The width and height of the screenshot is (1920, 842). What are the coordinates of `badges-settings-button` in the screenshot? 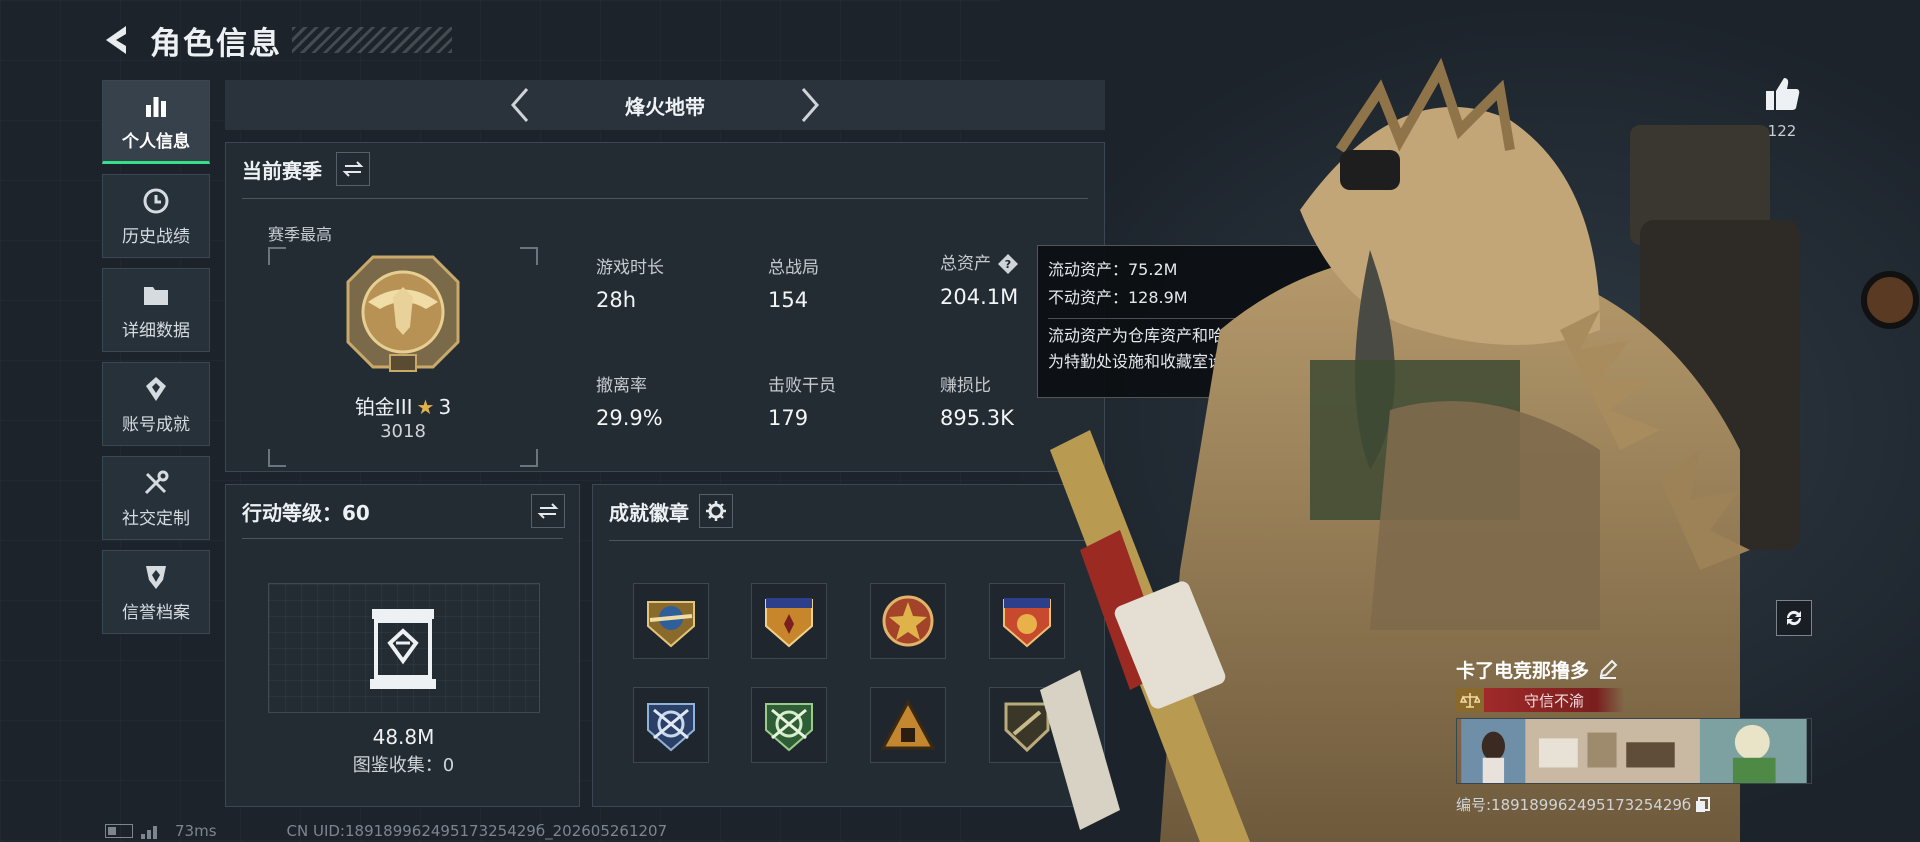 It's located at (716, 511).